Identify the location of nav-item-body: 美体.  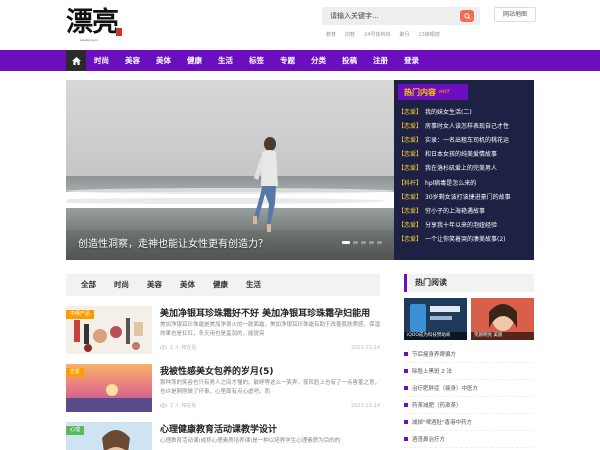
(163, 60).